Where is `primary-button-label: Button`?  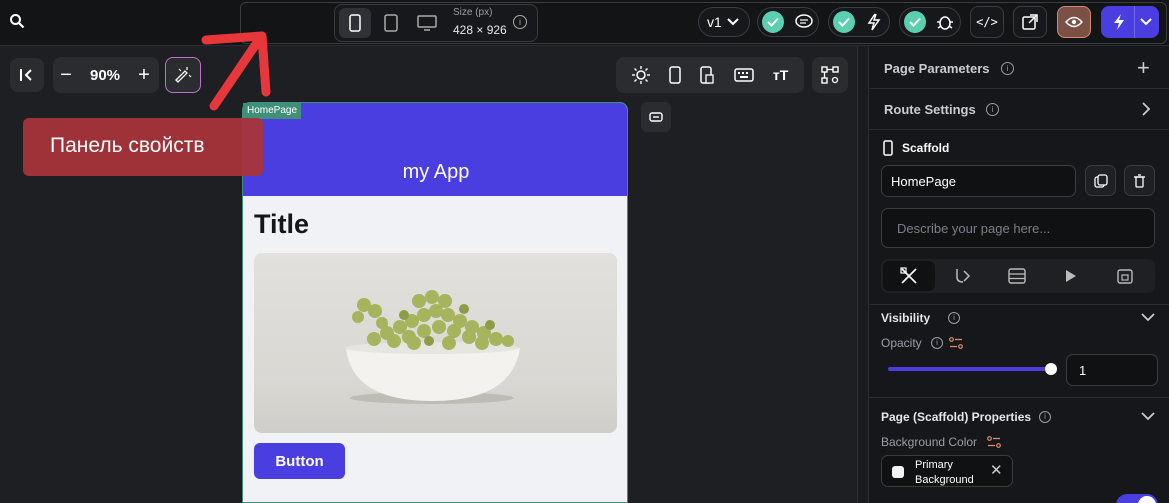 primary-button-label: Button is located at coordinates (299, 461).